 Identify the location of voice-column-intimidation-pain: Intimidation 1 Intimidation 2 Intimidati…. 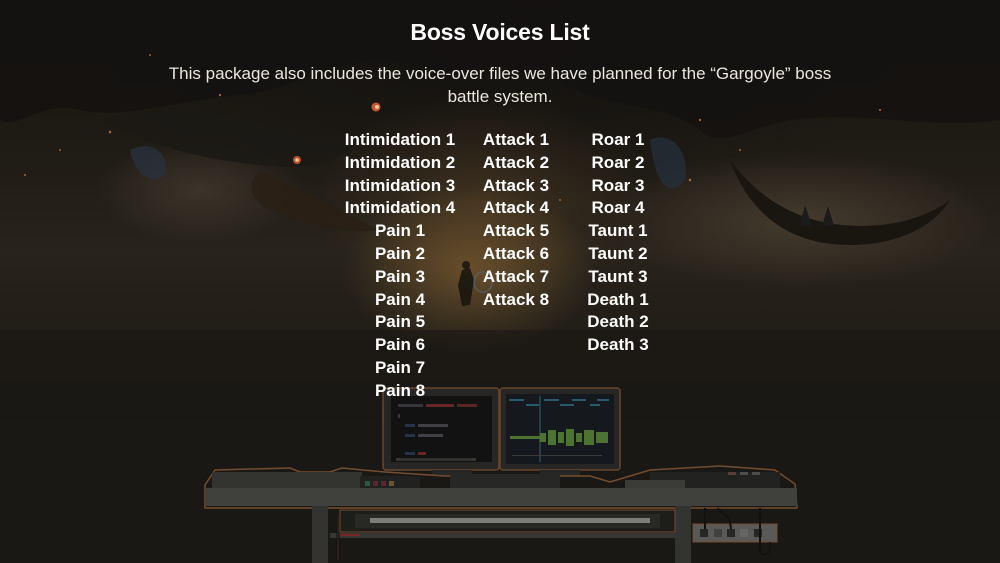
(400, 266).